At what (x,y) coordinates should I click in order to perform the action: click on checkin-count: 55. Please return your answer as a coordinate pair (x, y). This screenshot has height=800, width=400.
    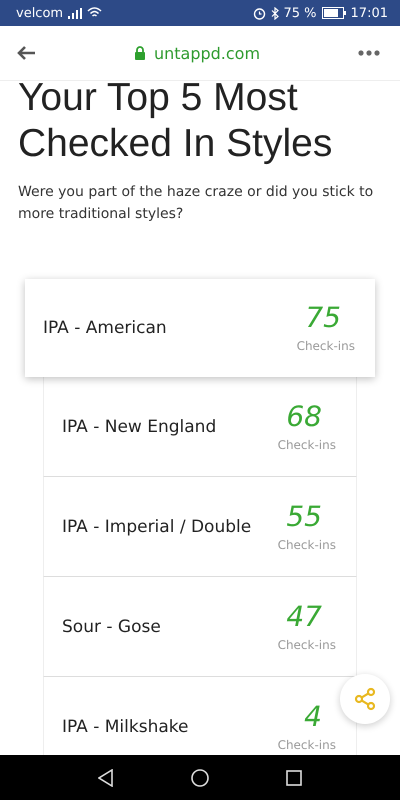
    Looking at the image, I should click on (304, 517).